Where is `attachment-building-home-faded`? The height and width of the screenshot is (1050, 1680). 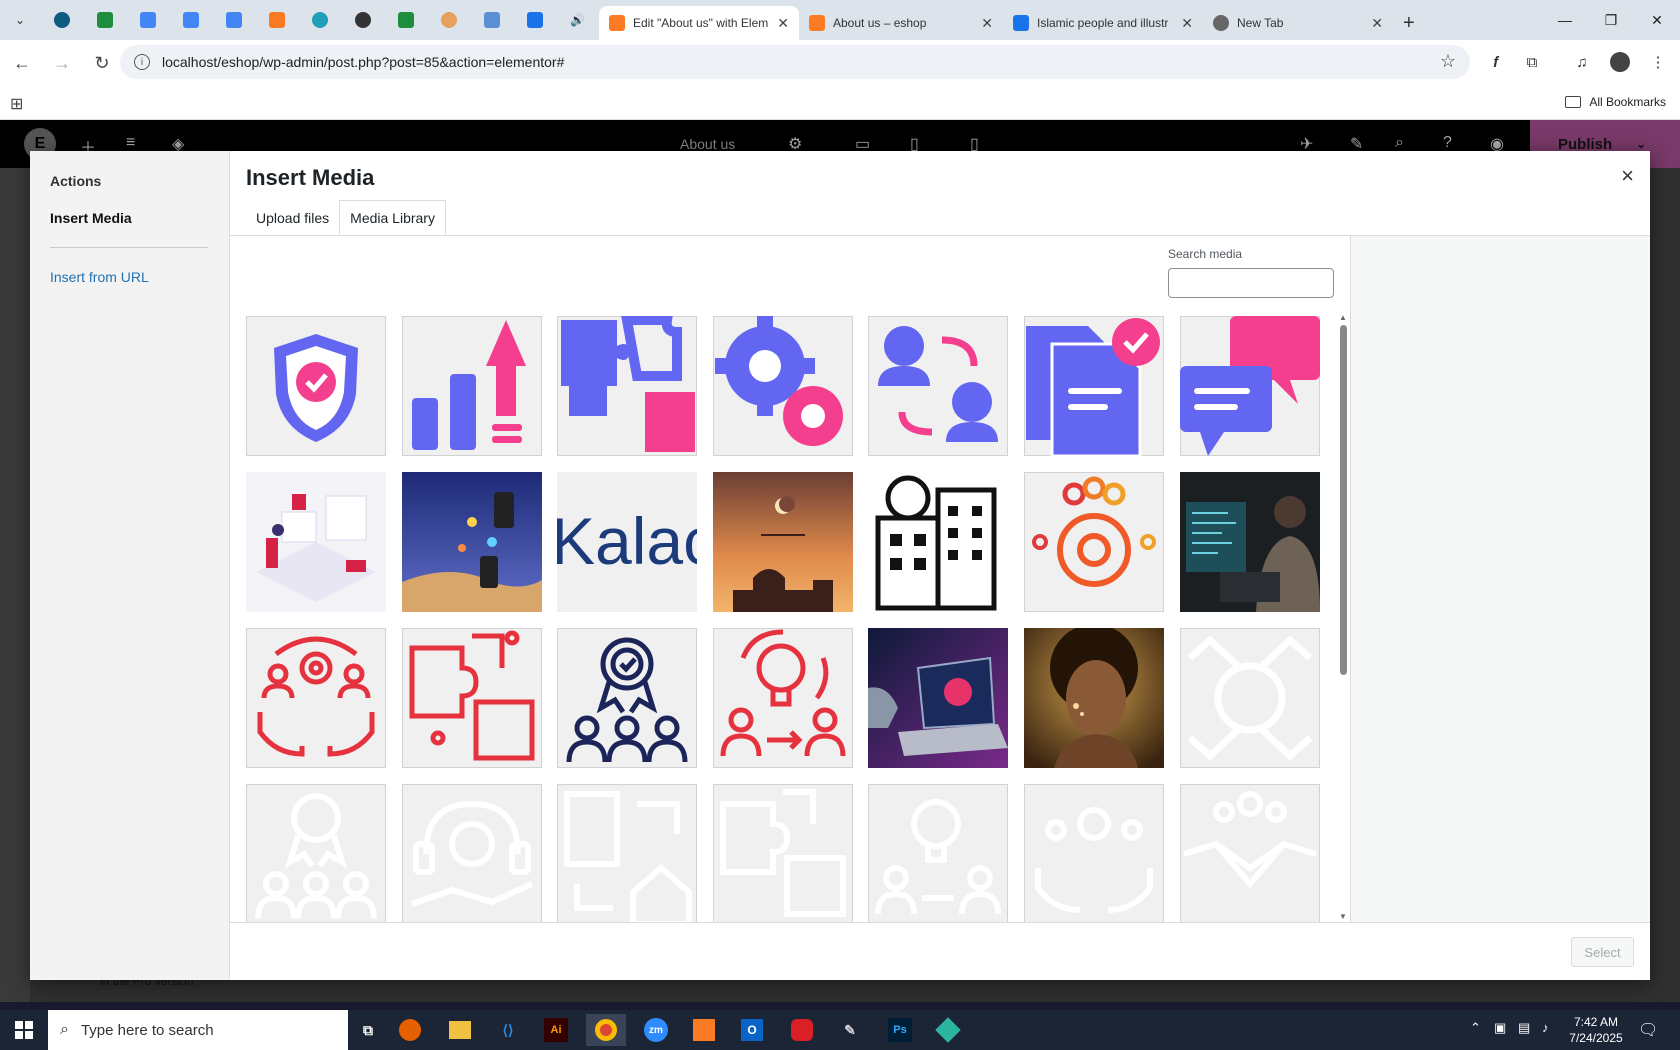
attachment-building-home-faded is located at coordinates (627, 853).